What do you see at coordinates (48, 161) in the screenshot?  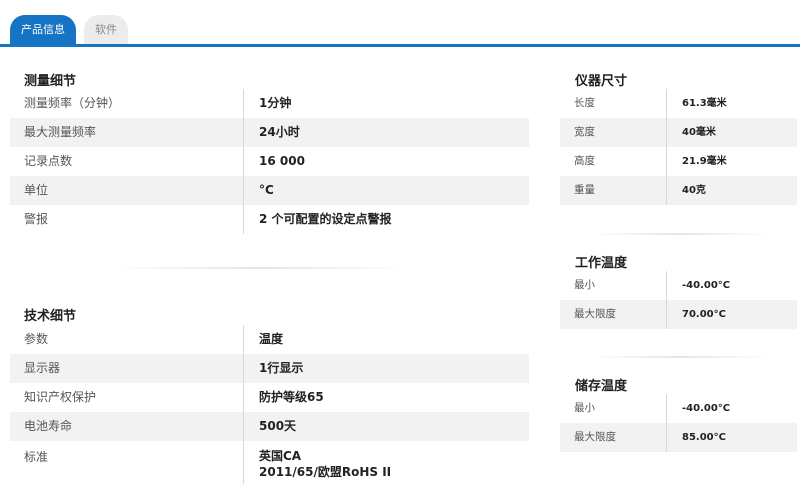 I see `row-label: 记录点数` at bounding box center [48, 161].